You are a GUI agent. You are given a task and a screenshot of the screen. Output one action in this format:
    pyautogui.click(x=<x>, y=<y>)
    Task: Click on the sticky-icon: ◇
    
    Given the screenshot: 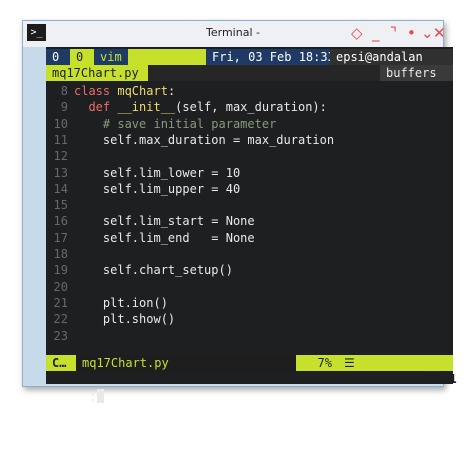 What is the action you would take?
    pyautogui.click(x=357, y=33)
    